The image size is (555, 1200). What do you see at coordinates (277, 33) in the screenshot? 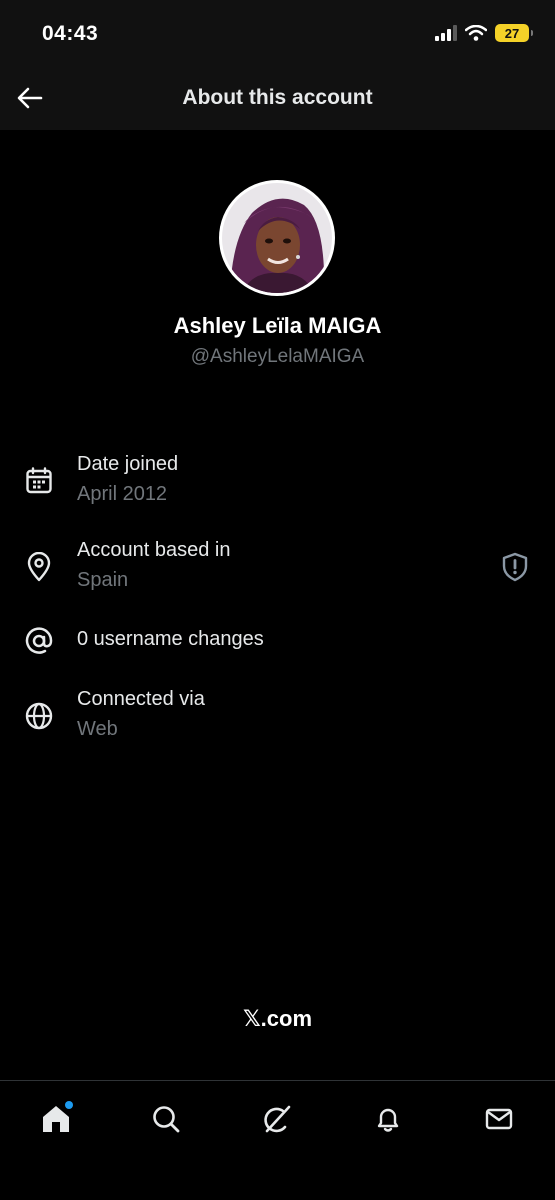
I see `status-bar: 04:43 27` at bounding box center [277, 33].